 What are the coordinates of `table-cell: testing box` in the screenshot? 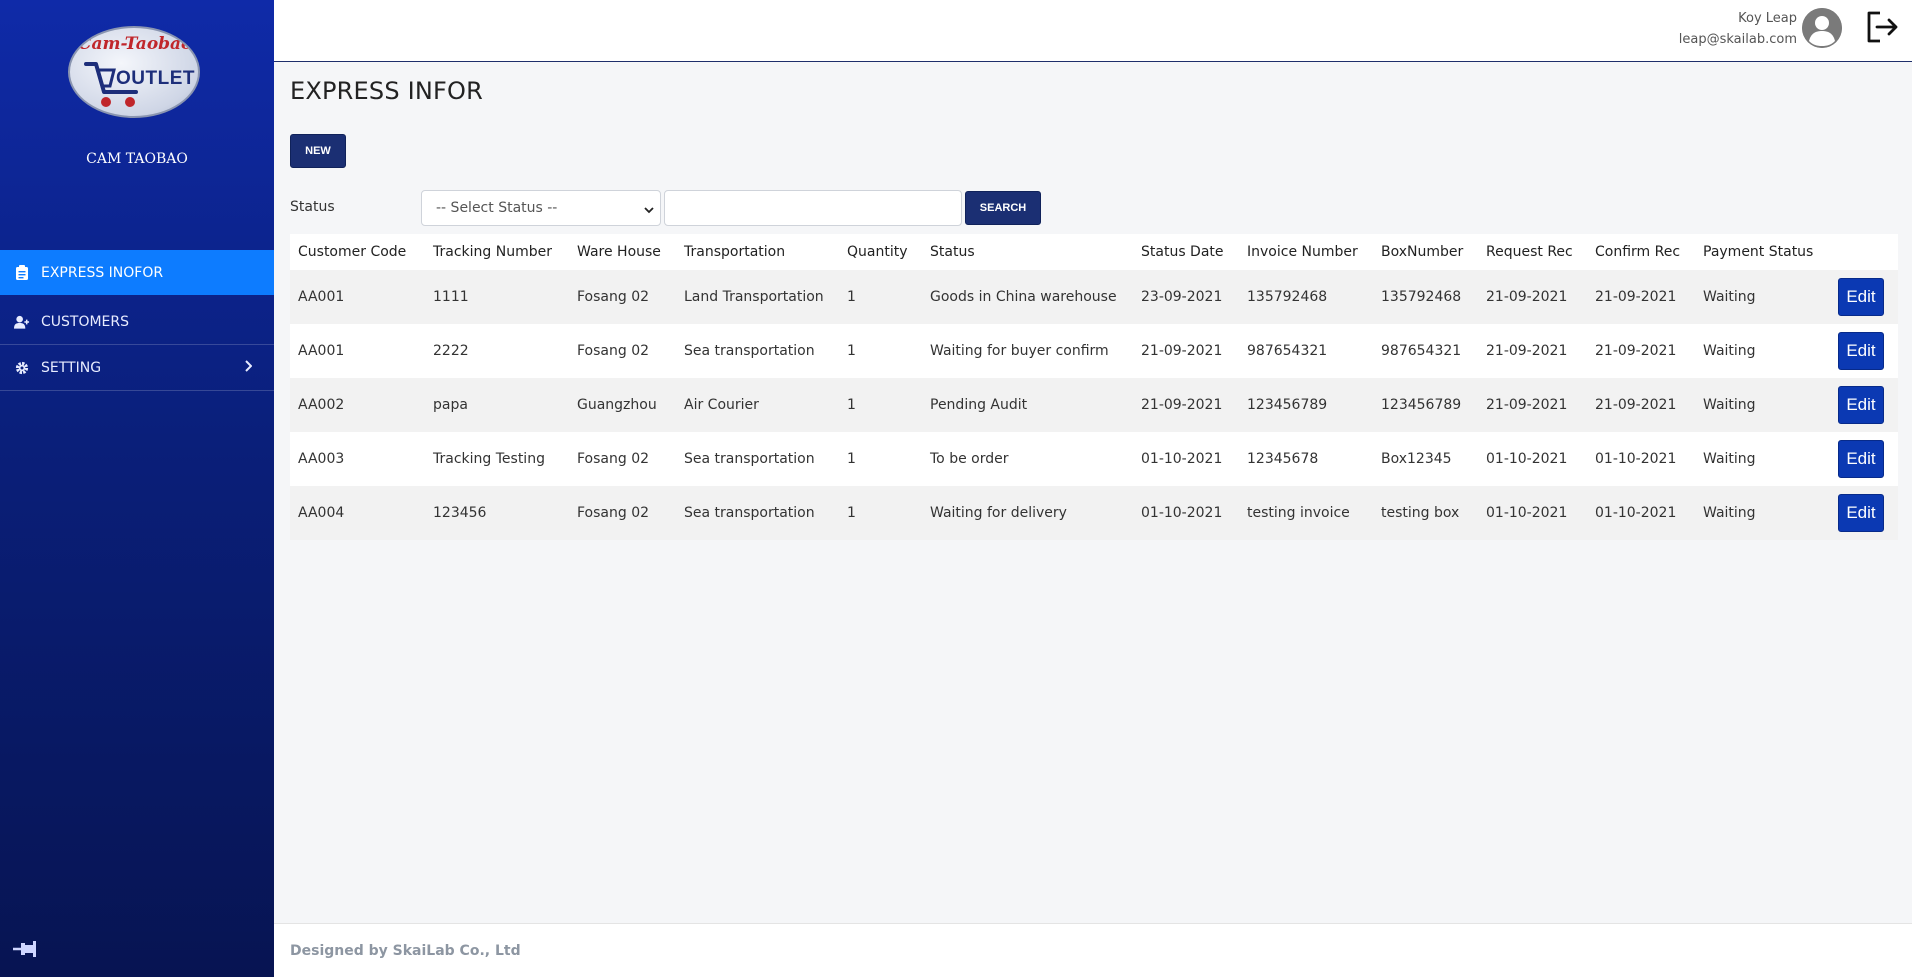 It's located at (1420, 513).